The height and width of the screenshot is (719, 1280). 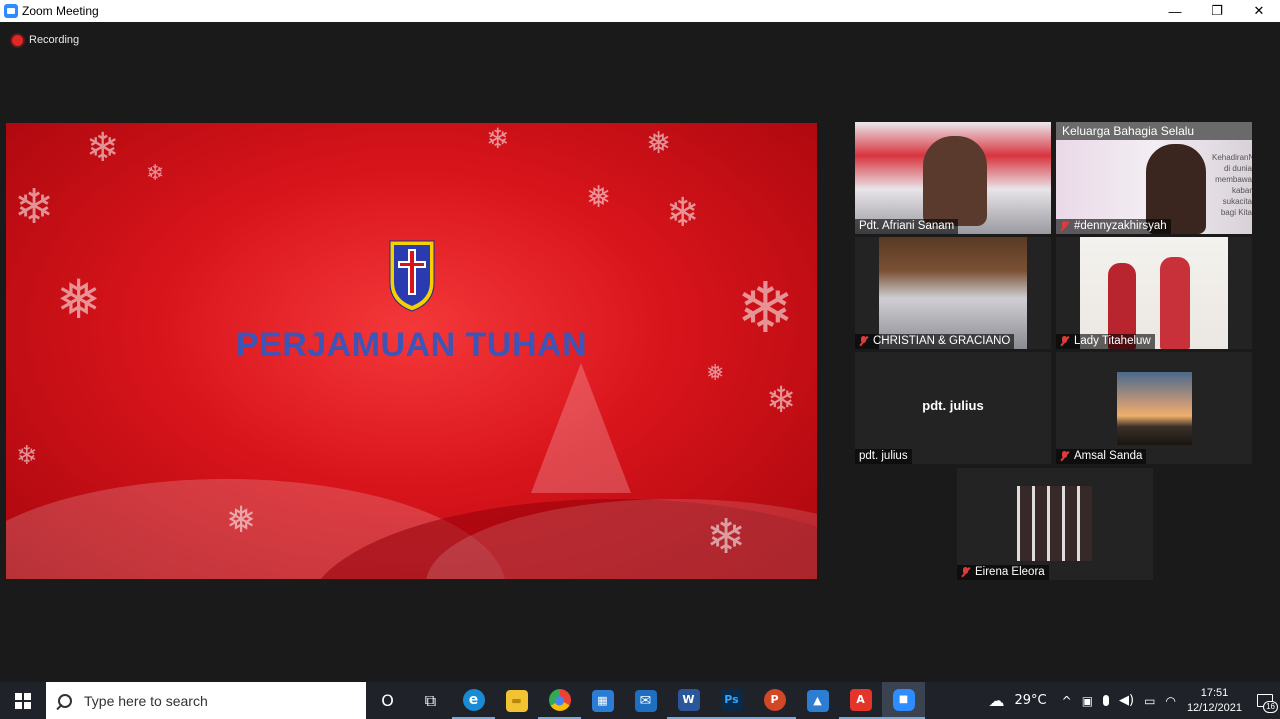 I want to click on participant-name: Amsal Sanda, so click(x=1101, y=456).